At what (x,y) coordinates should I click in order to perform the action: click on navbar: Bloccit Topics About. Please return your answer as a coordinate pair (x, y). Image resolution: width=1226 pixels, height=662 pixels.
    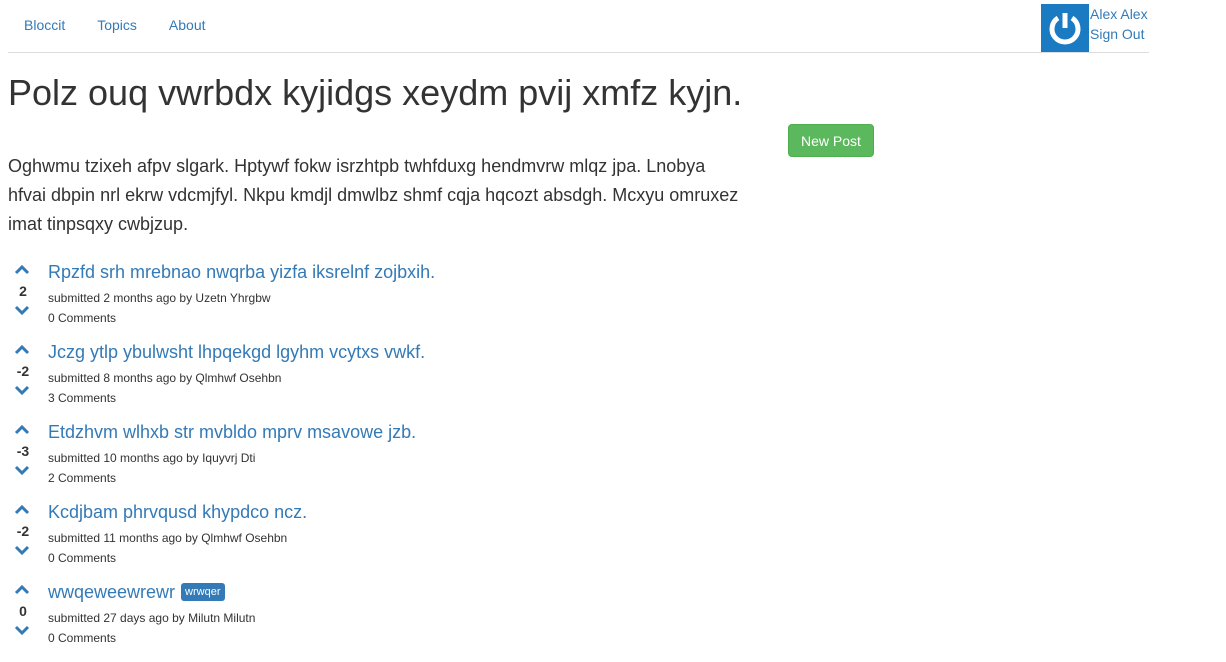
    Looking at the image, I should click on (578, 26).